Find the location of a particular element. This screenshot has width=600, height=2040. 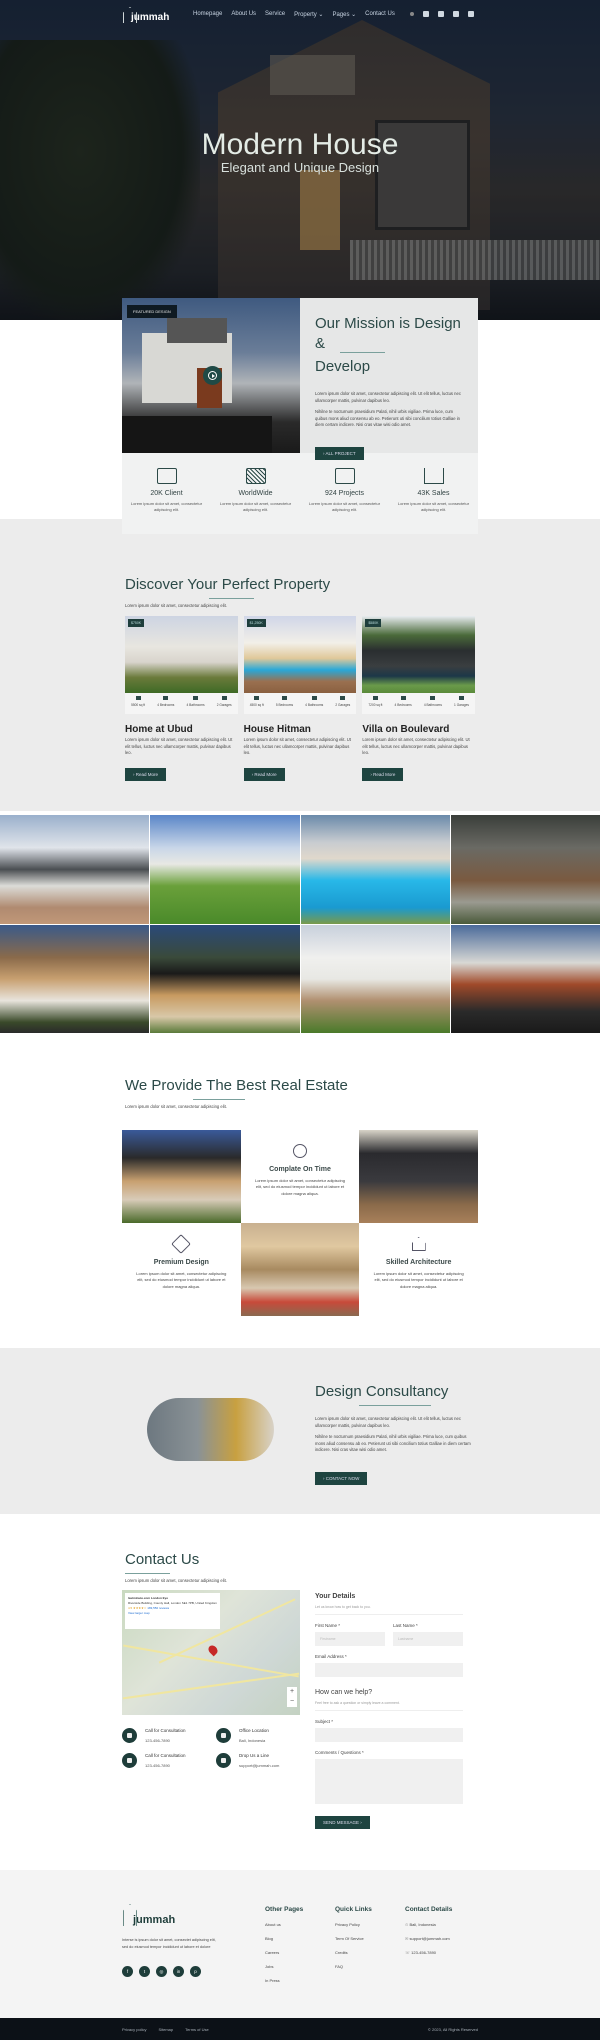

nav-homepage: Homepage is located at coordinates (207, 14).